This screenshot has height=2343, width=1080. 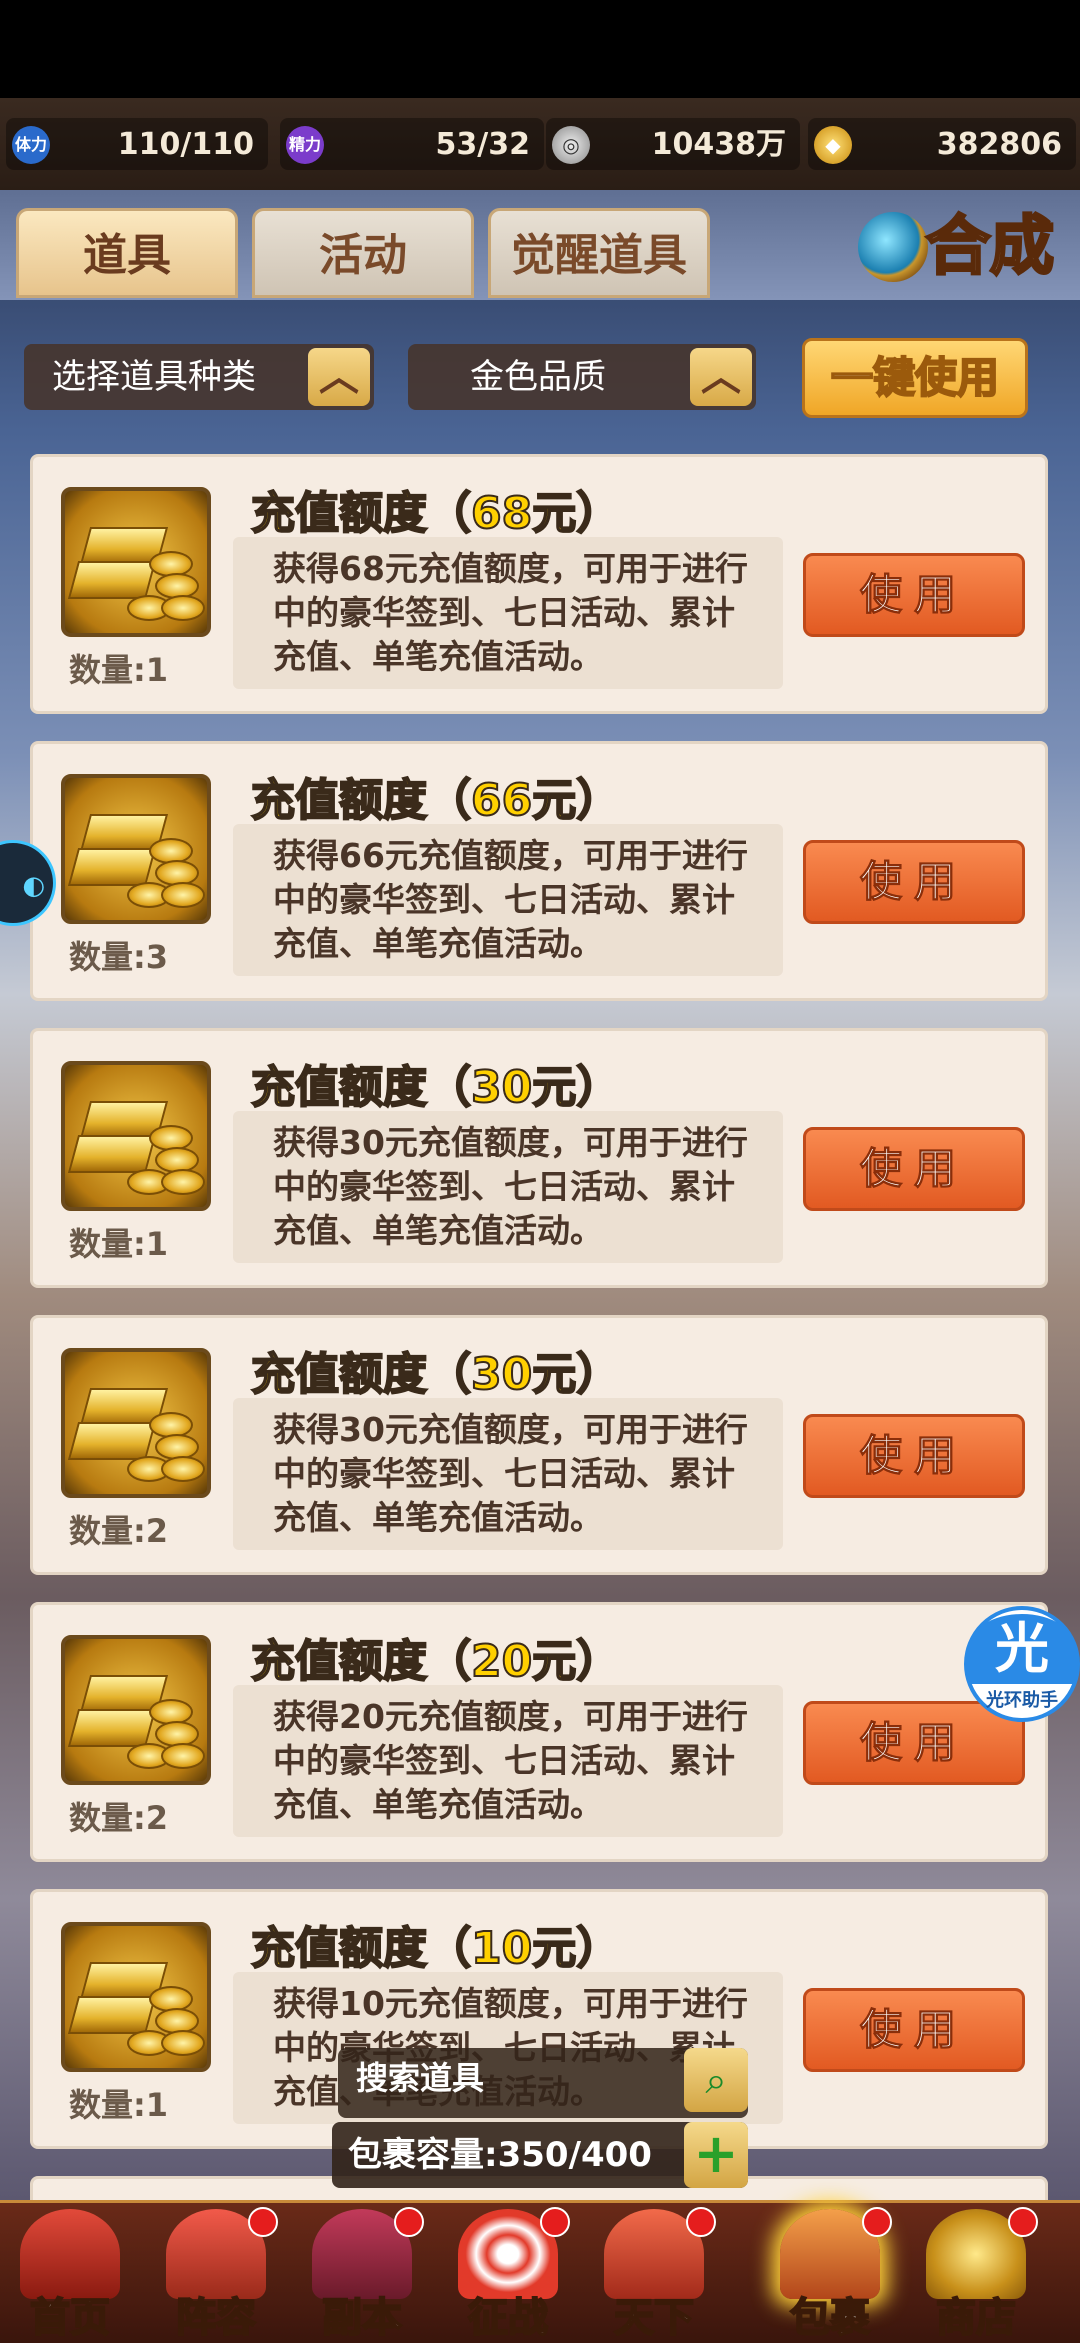 I want to click on nav-home: 首页, so click(x=70, y=2273).